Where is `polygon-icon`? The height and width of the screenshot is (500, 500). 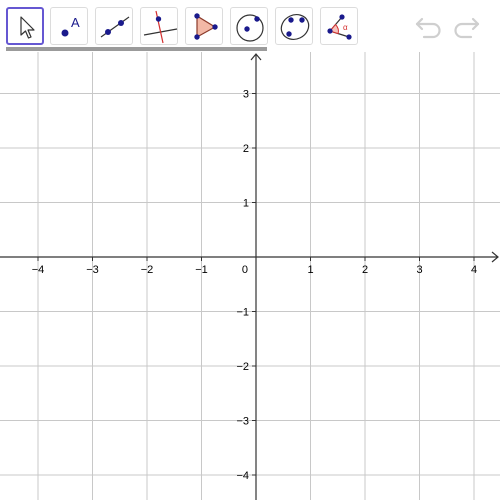
polygon-icon is located at coordinates (206, 26).